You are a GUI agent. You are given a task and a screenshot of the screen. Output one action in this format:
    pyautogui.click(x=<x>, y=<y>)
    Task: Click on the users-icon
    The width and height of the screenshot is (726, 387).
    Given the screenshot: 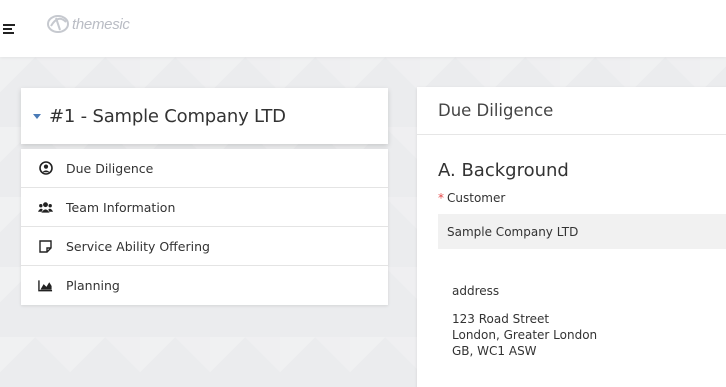 What is the action you would take?
    pyautogui.click(x=45, y=207)
    